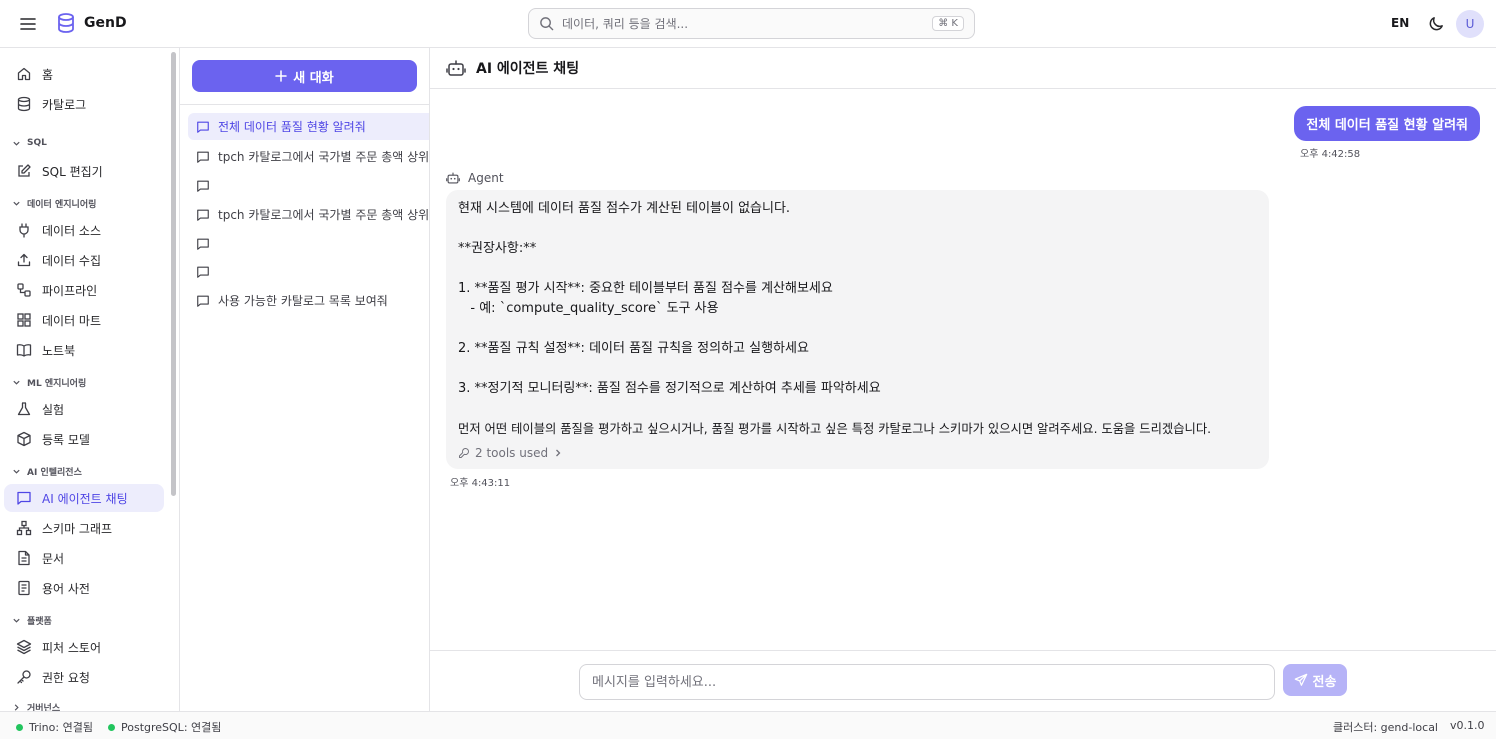 The height and width of the screenshot is (739, 1496). I want to click on moon-icon, so click(1436, 23).